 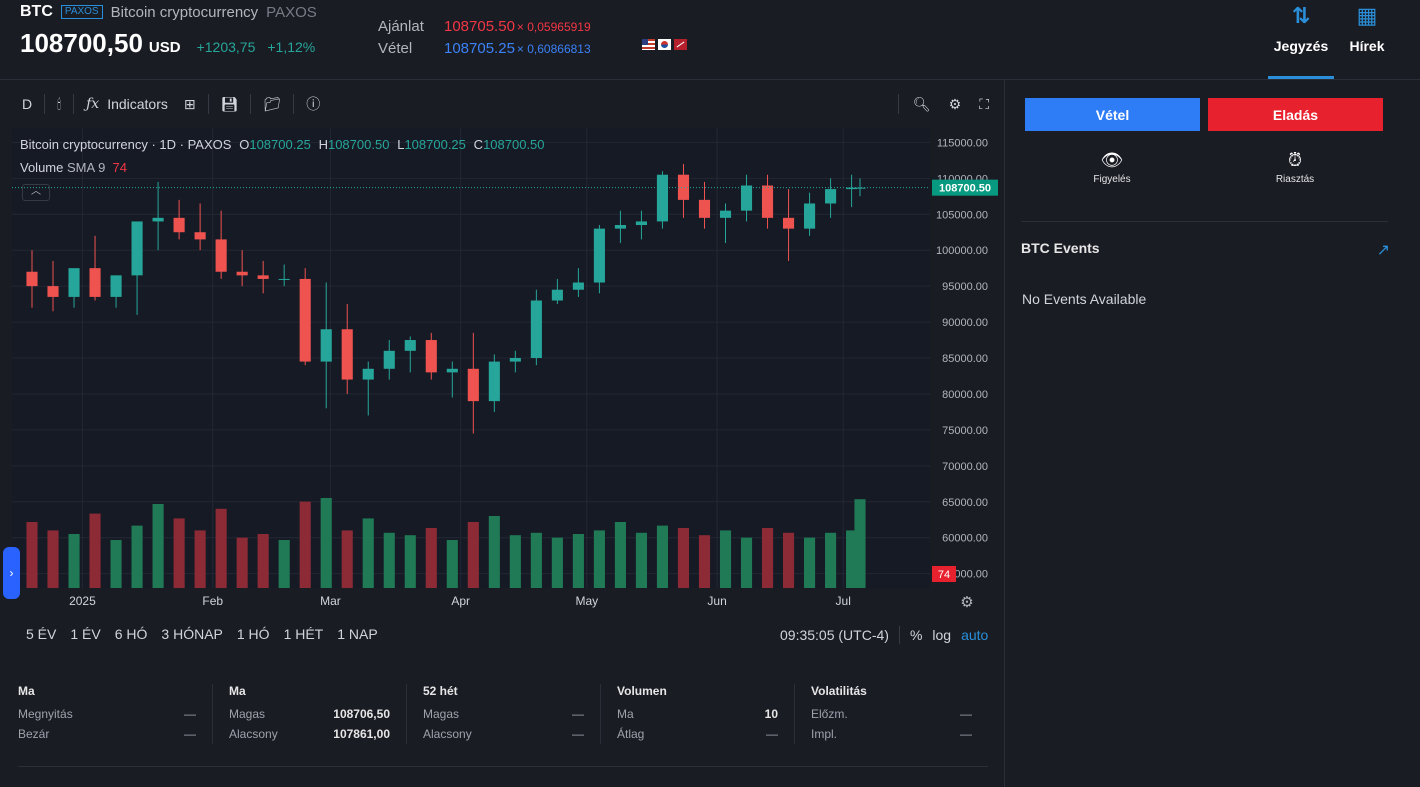 What do you see at coordinates (899, 714) in the screenshot?
I see `stats-row: Előzm. —` at bounding box center [899, 714].